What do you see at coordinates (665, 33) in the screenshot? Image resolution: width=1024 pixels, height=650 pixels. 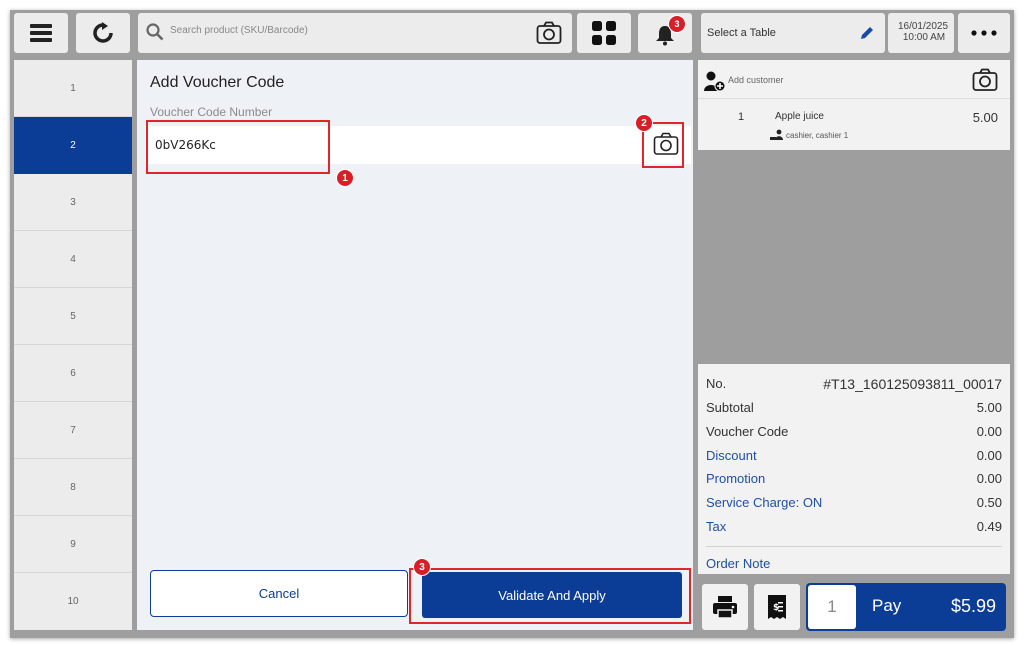 I see `notifications-button: 3` at bounding box center [665, 33].